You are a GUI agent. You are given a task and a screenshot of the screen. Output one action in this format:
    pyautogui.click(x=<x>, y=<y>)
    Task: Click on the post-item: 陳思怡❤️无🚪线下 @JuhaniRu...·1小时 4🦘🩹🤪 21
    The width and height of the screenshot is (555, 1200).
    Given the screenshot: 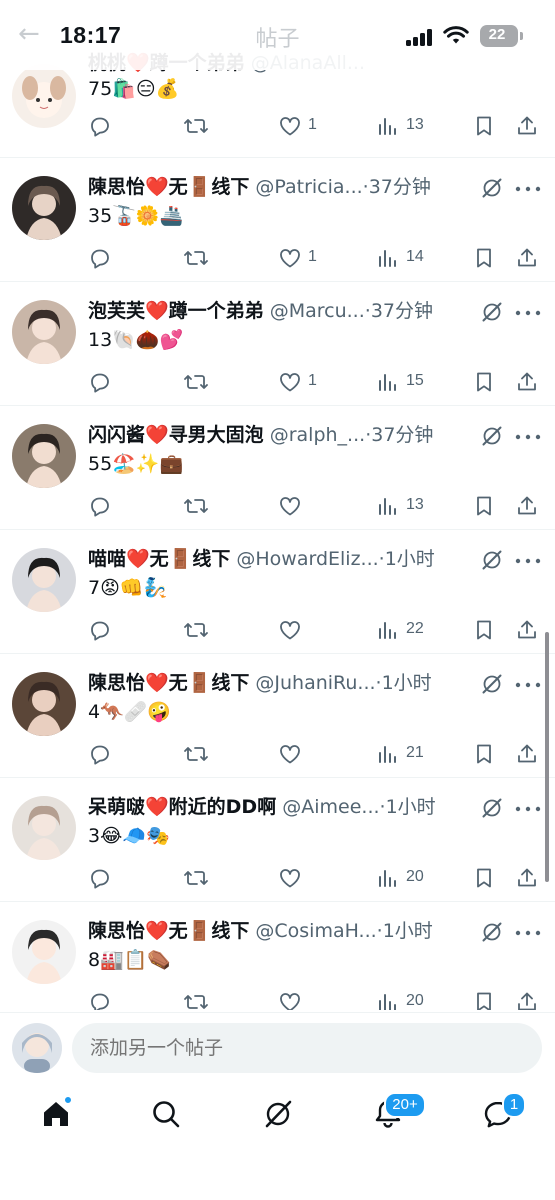 What is the action you would take?
    pyautogui.click(x=277, y=716)
    